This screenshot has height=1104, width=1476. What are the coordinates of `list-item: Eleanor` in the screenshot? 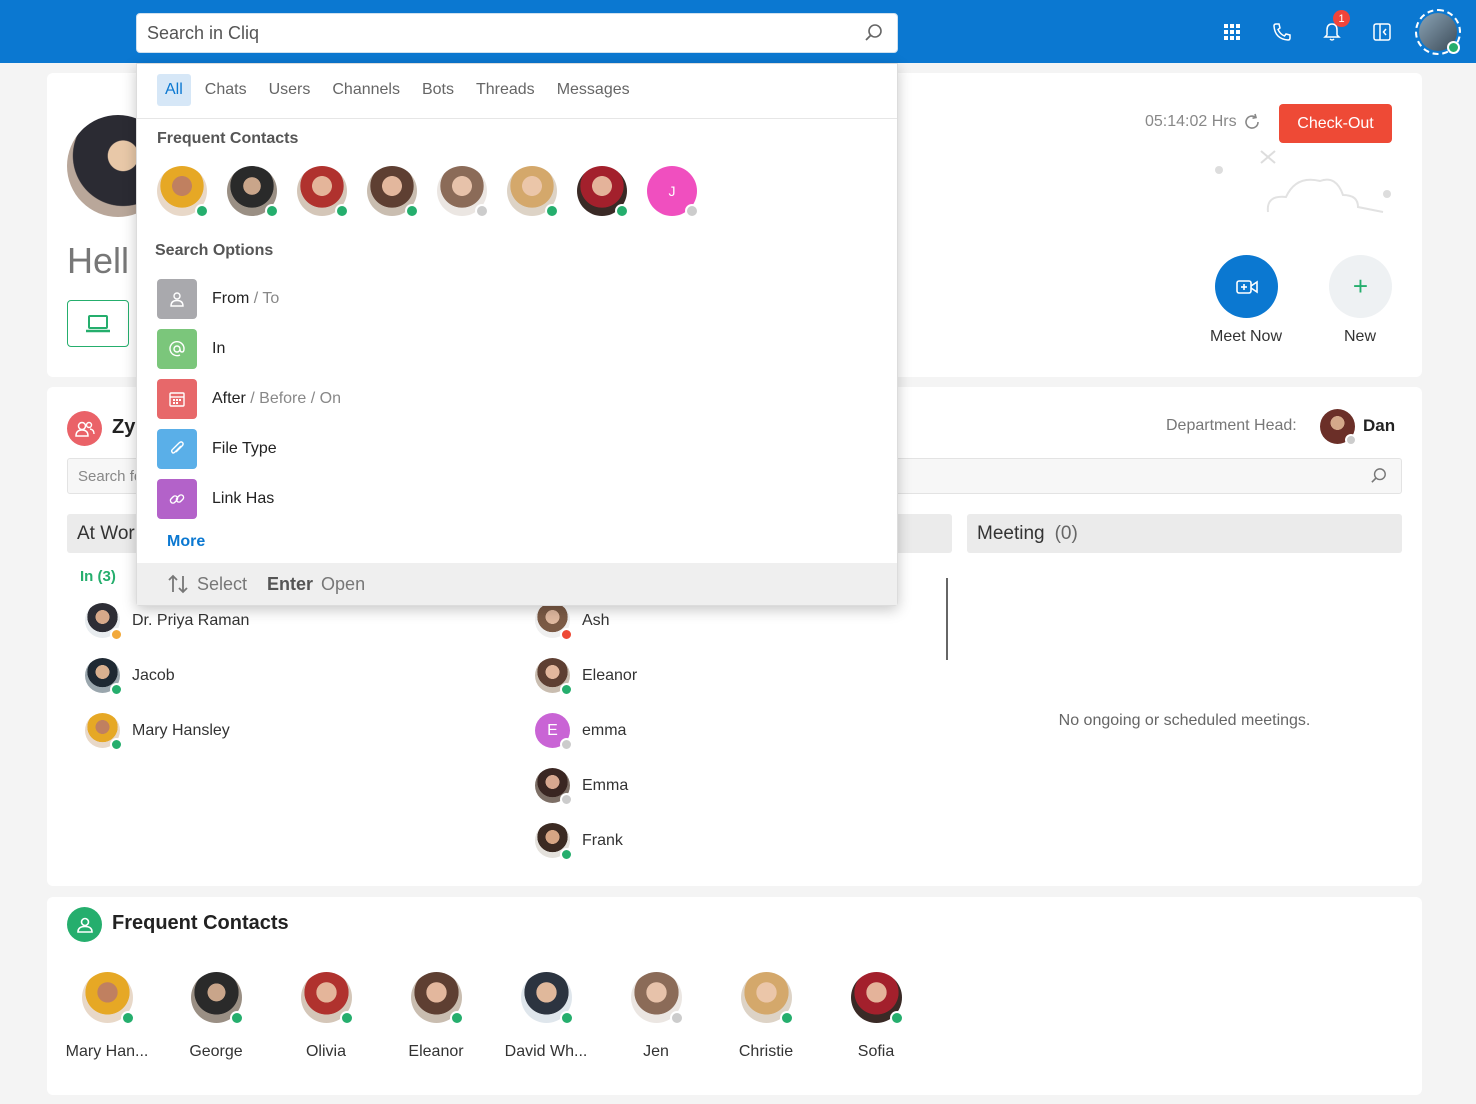 It's located at (586, 677).